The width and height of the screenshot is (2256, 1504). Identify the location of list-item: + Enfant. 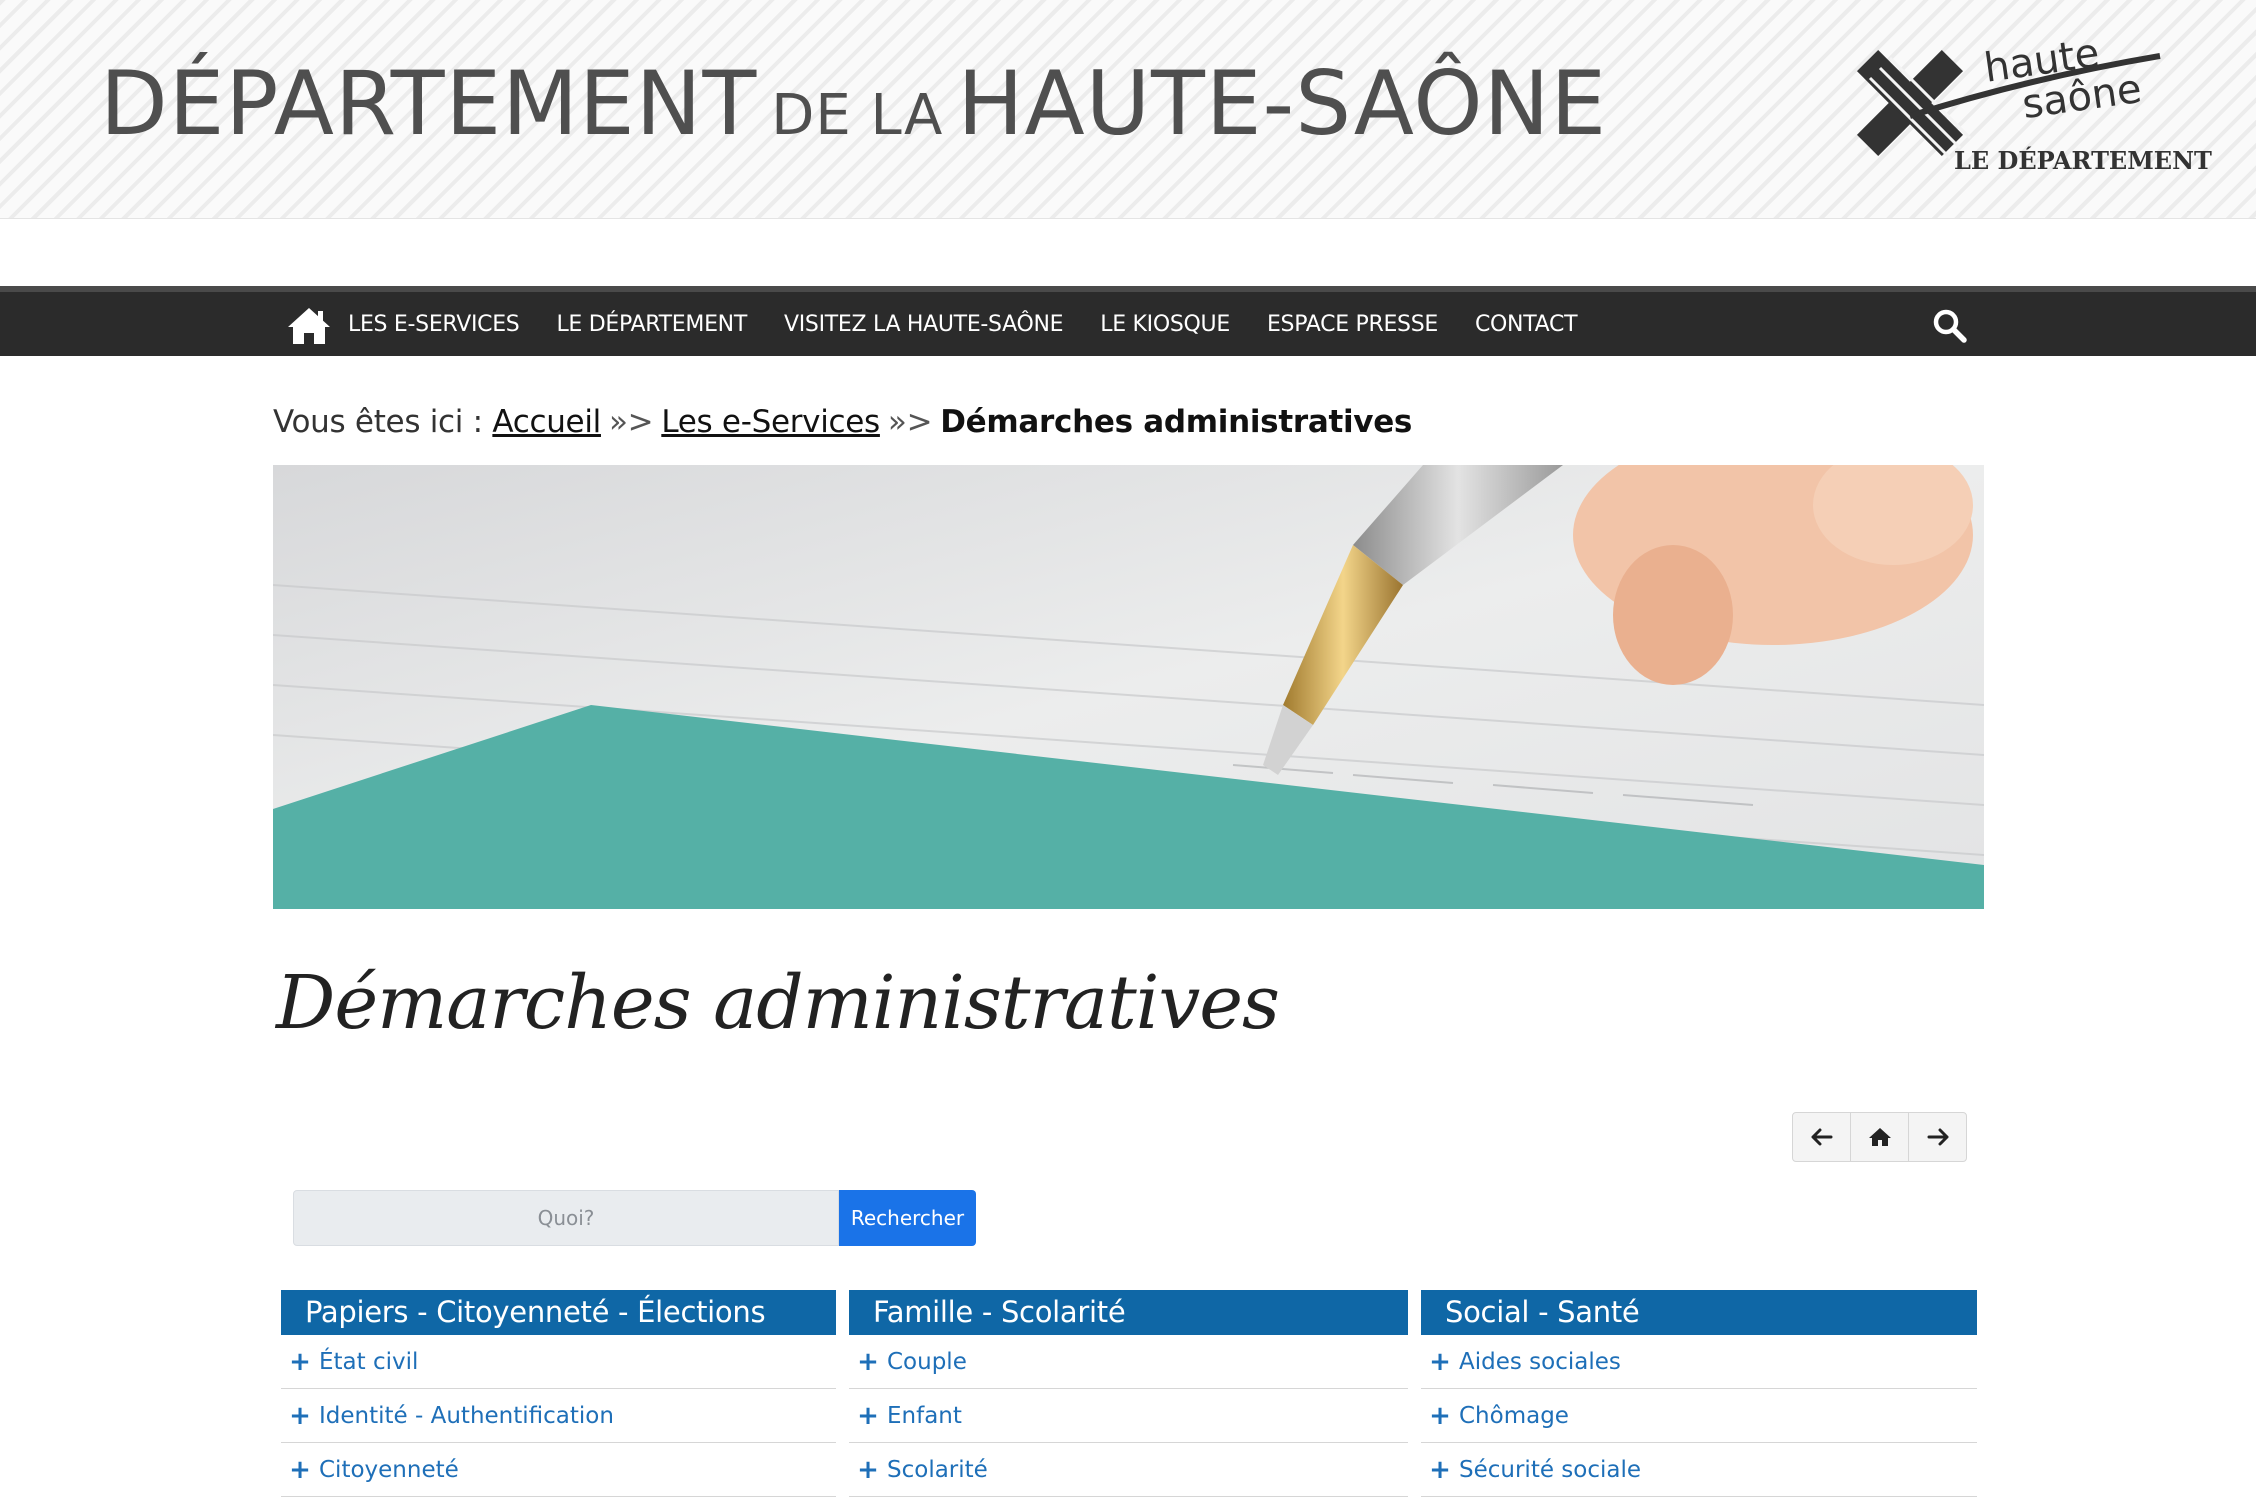
(1128, 1416).